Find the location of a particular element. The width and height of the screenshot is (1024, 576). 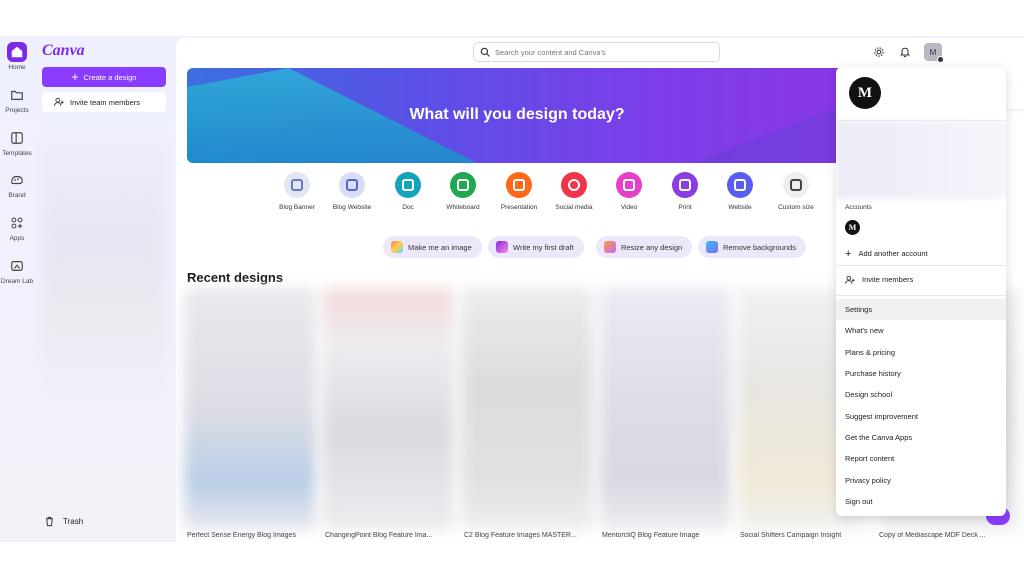

hero-banner: What will you design today? is located at coordinates (517, 115).